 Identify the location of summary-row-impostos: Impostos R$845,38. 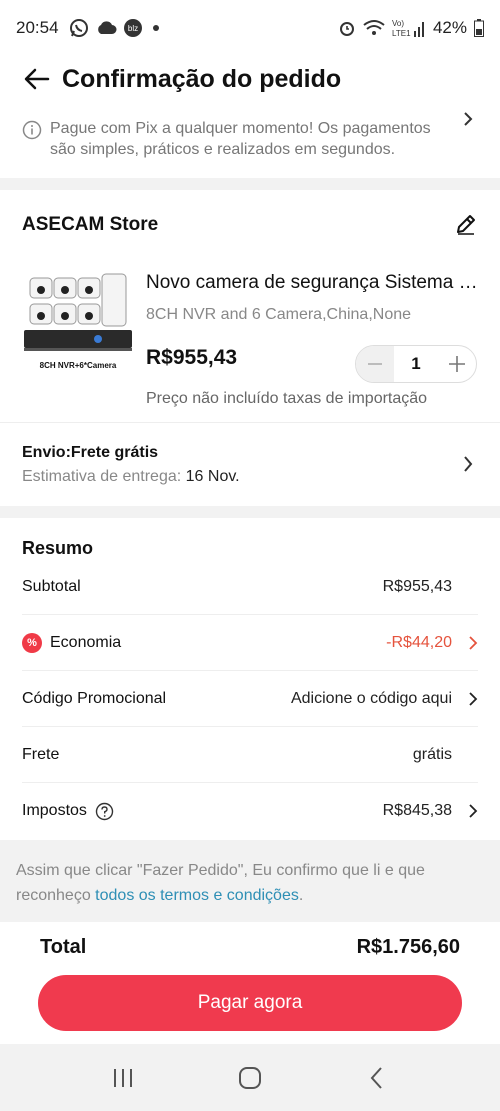
(250, 811).